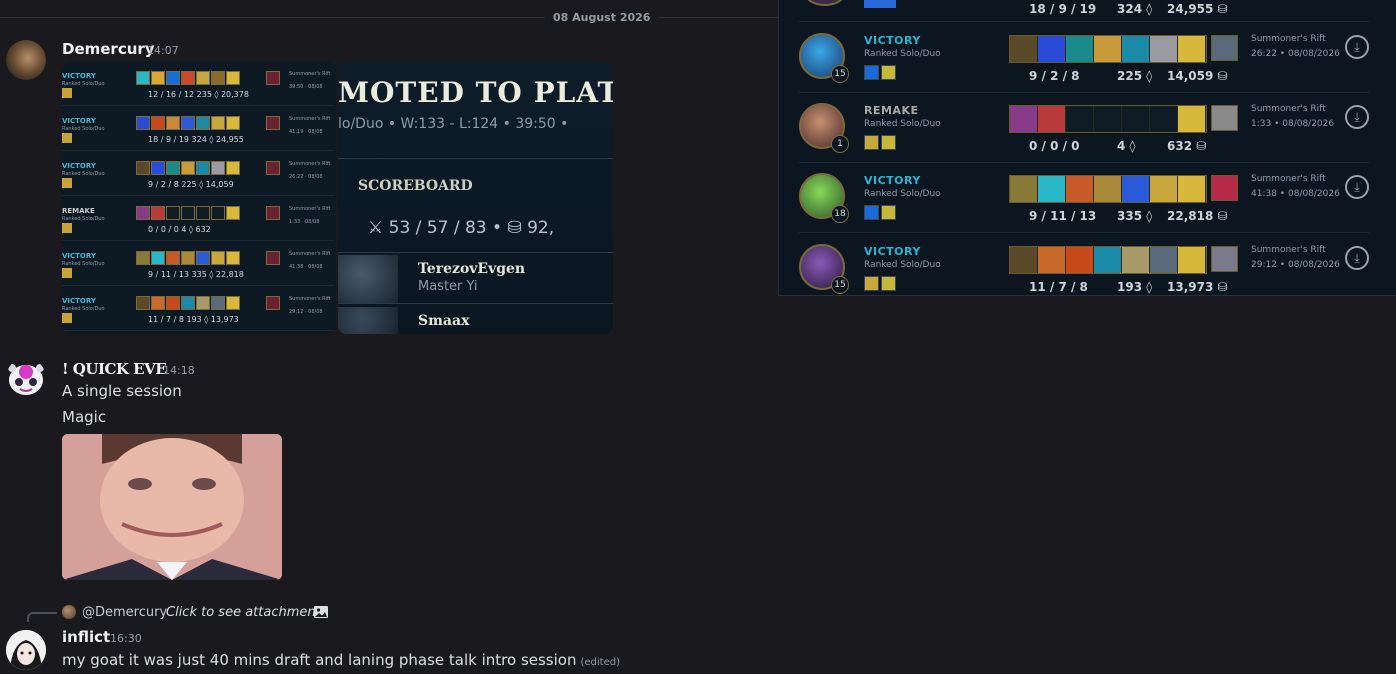  I want to click on username: Demercury, so click(108, 49).